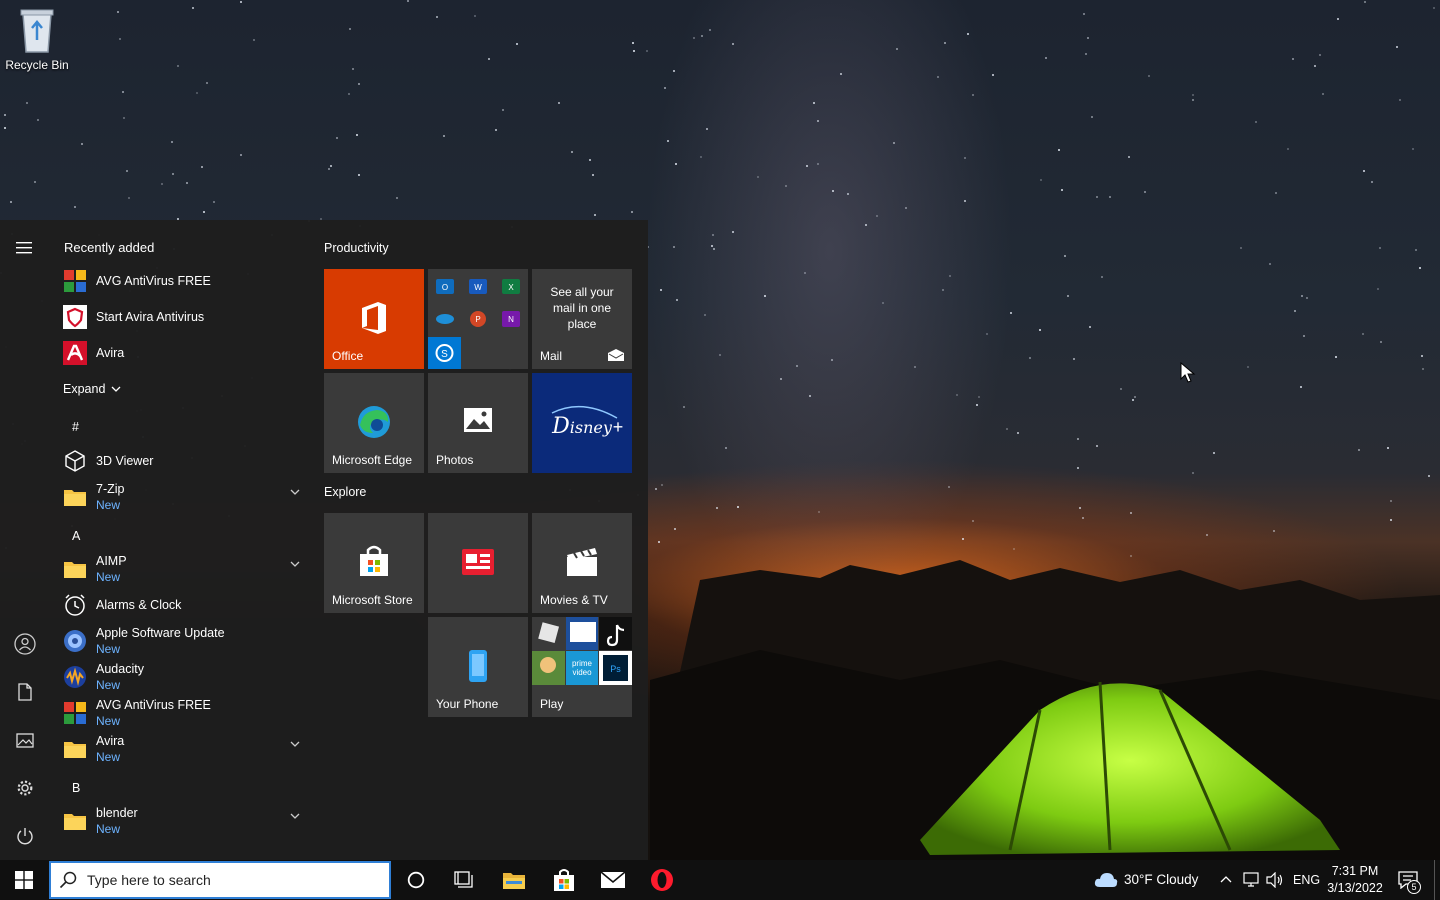 The image size is (1440, 900). I want to click on taskbar-mail-button, so click(613, 880).